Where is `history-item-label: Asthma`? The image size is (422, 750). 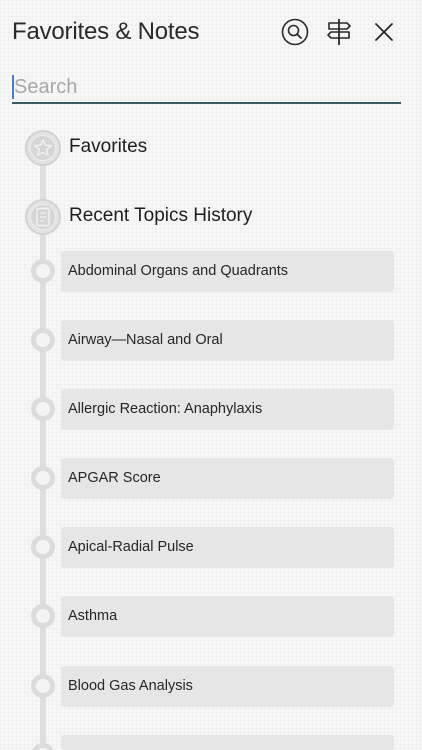
history-item-label: Asthma is located at coordinates (93, 616).